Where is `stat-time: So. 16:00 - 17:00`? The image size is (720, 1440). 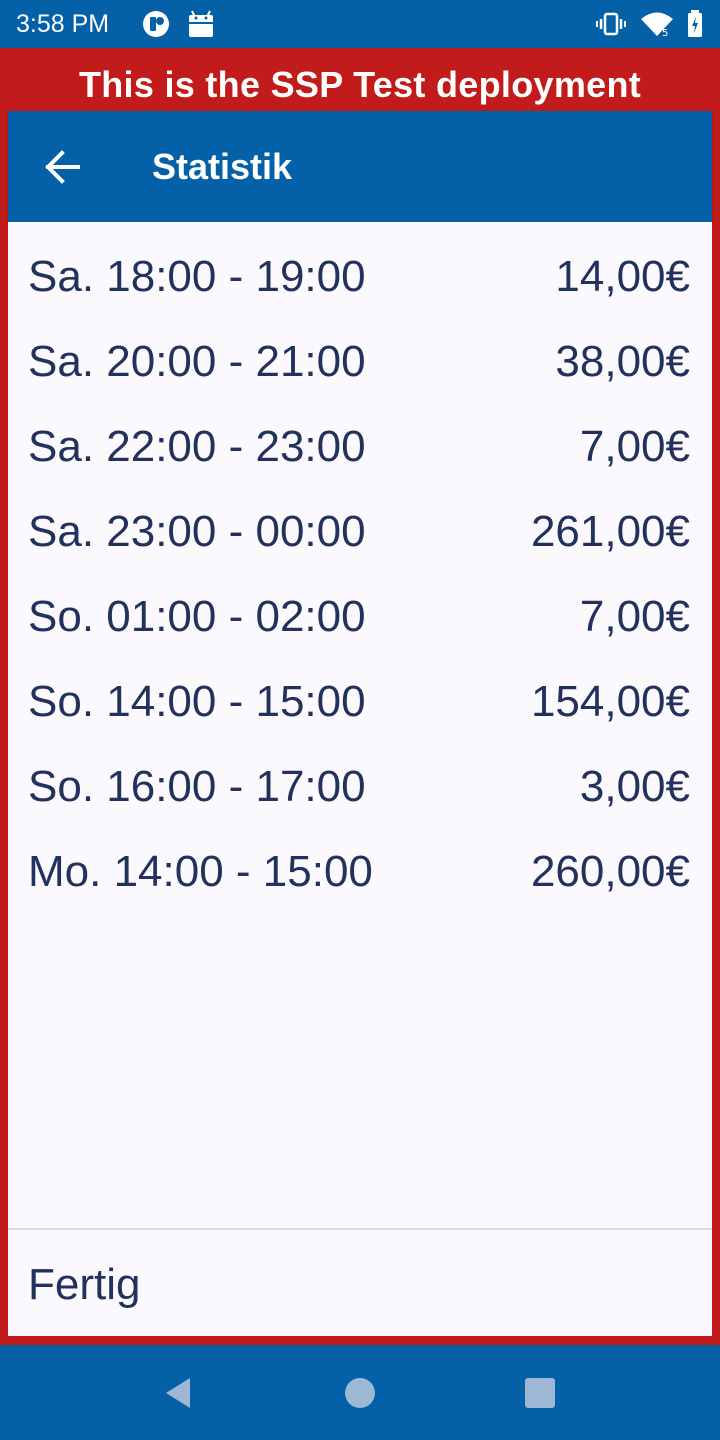 stat-time: So. 16:00 - 17:00 is located at coordinates (197, 786).